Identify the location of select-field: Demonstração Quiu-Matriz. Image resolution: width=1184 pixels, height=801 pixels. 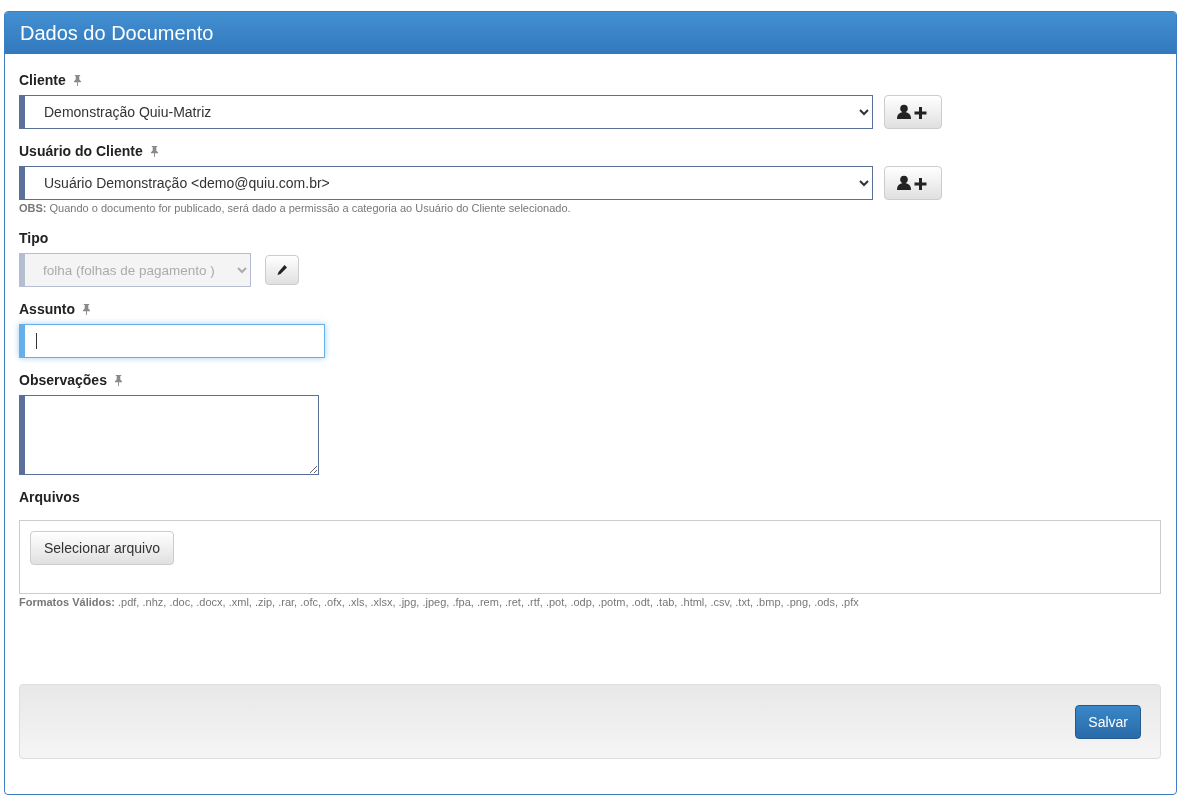
(446, 112).